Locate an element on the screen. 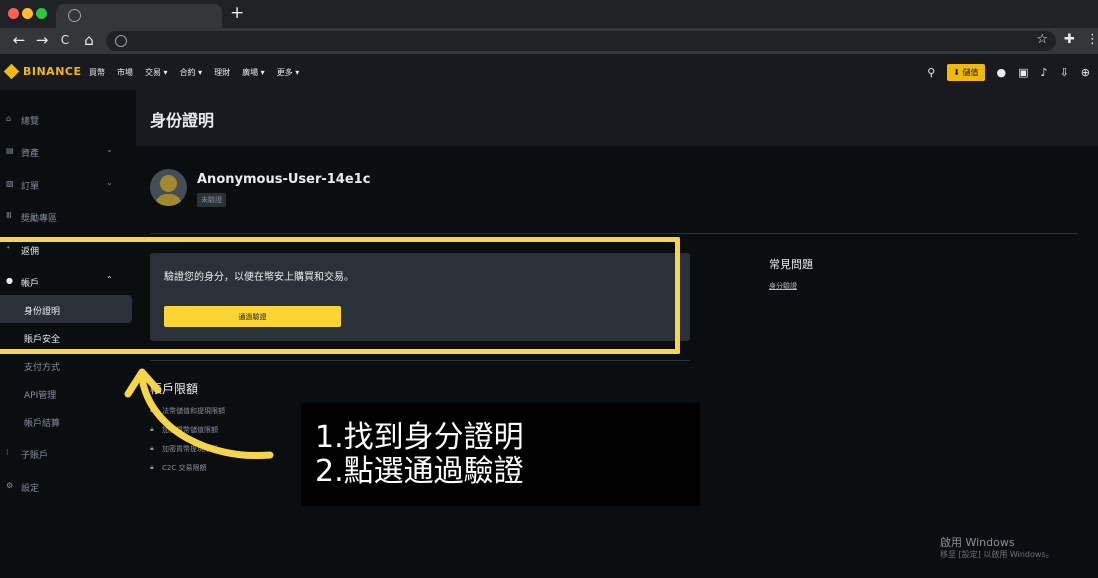 The width and height of the screenshot is (1098, 578). minimize-window-button is located at coordinates (27, 13).